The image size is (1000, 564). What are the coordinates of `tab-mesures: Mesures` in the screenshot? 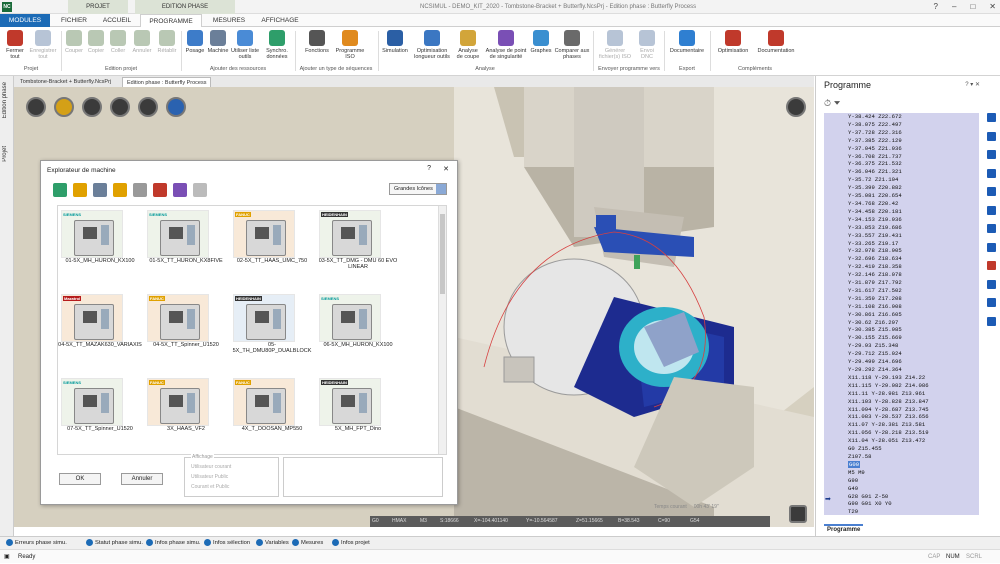 It's located at (307, 542).